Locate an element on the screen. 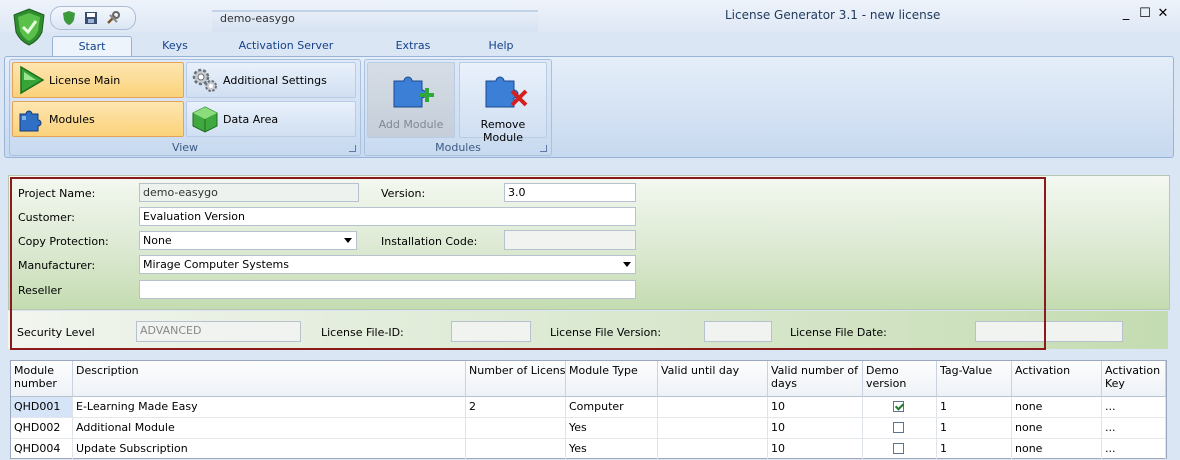  license-file-version-field is located at coordinates (738, 331).